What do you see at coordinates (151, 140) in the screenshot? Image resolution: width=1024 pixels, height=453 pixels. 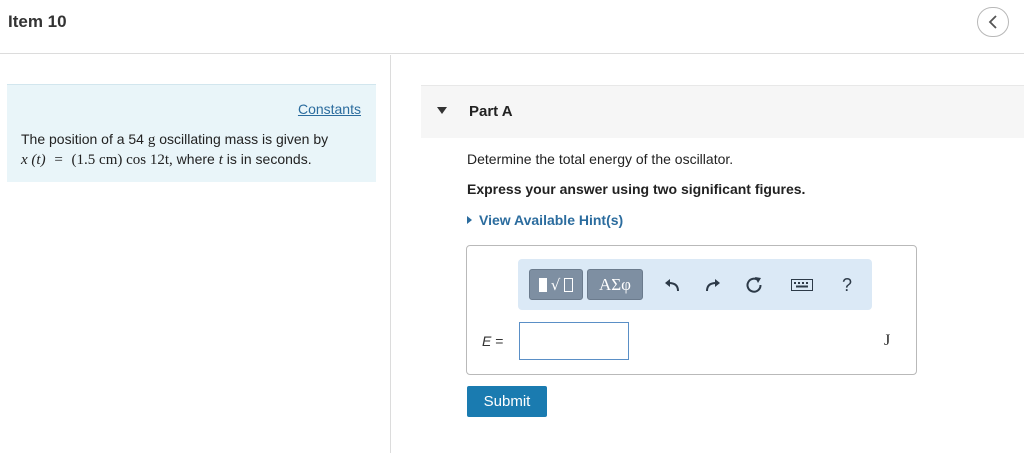 I see `problem-text-unit: g` at bounding box center [151, 140].